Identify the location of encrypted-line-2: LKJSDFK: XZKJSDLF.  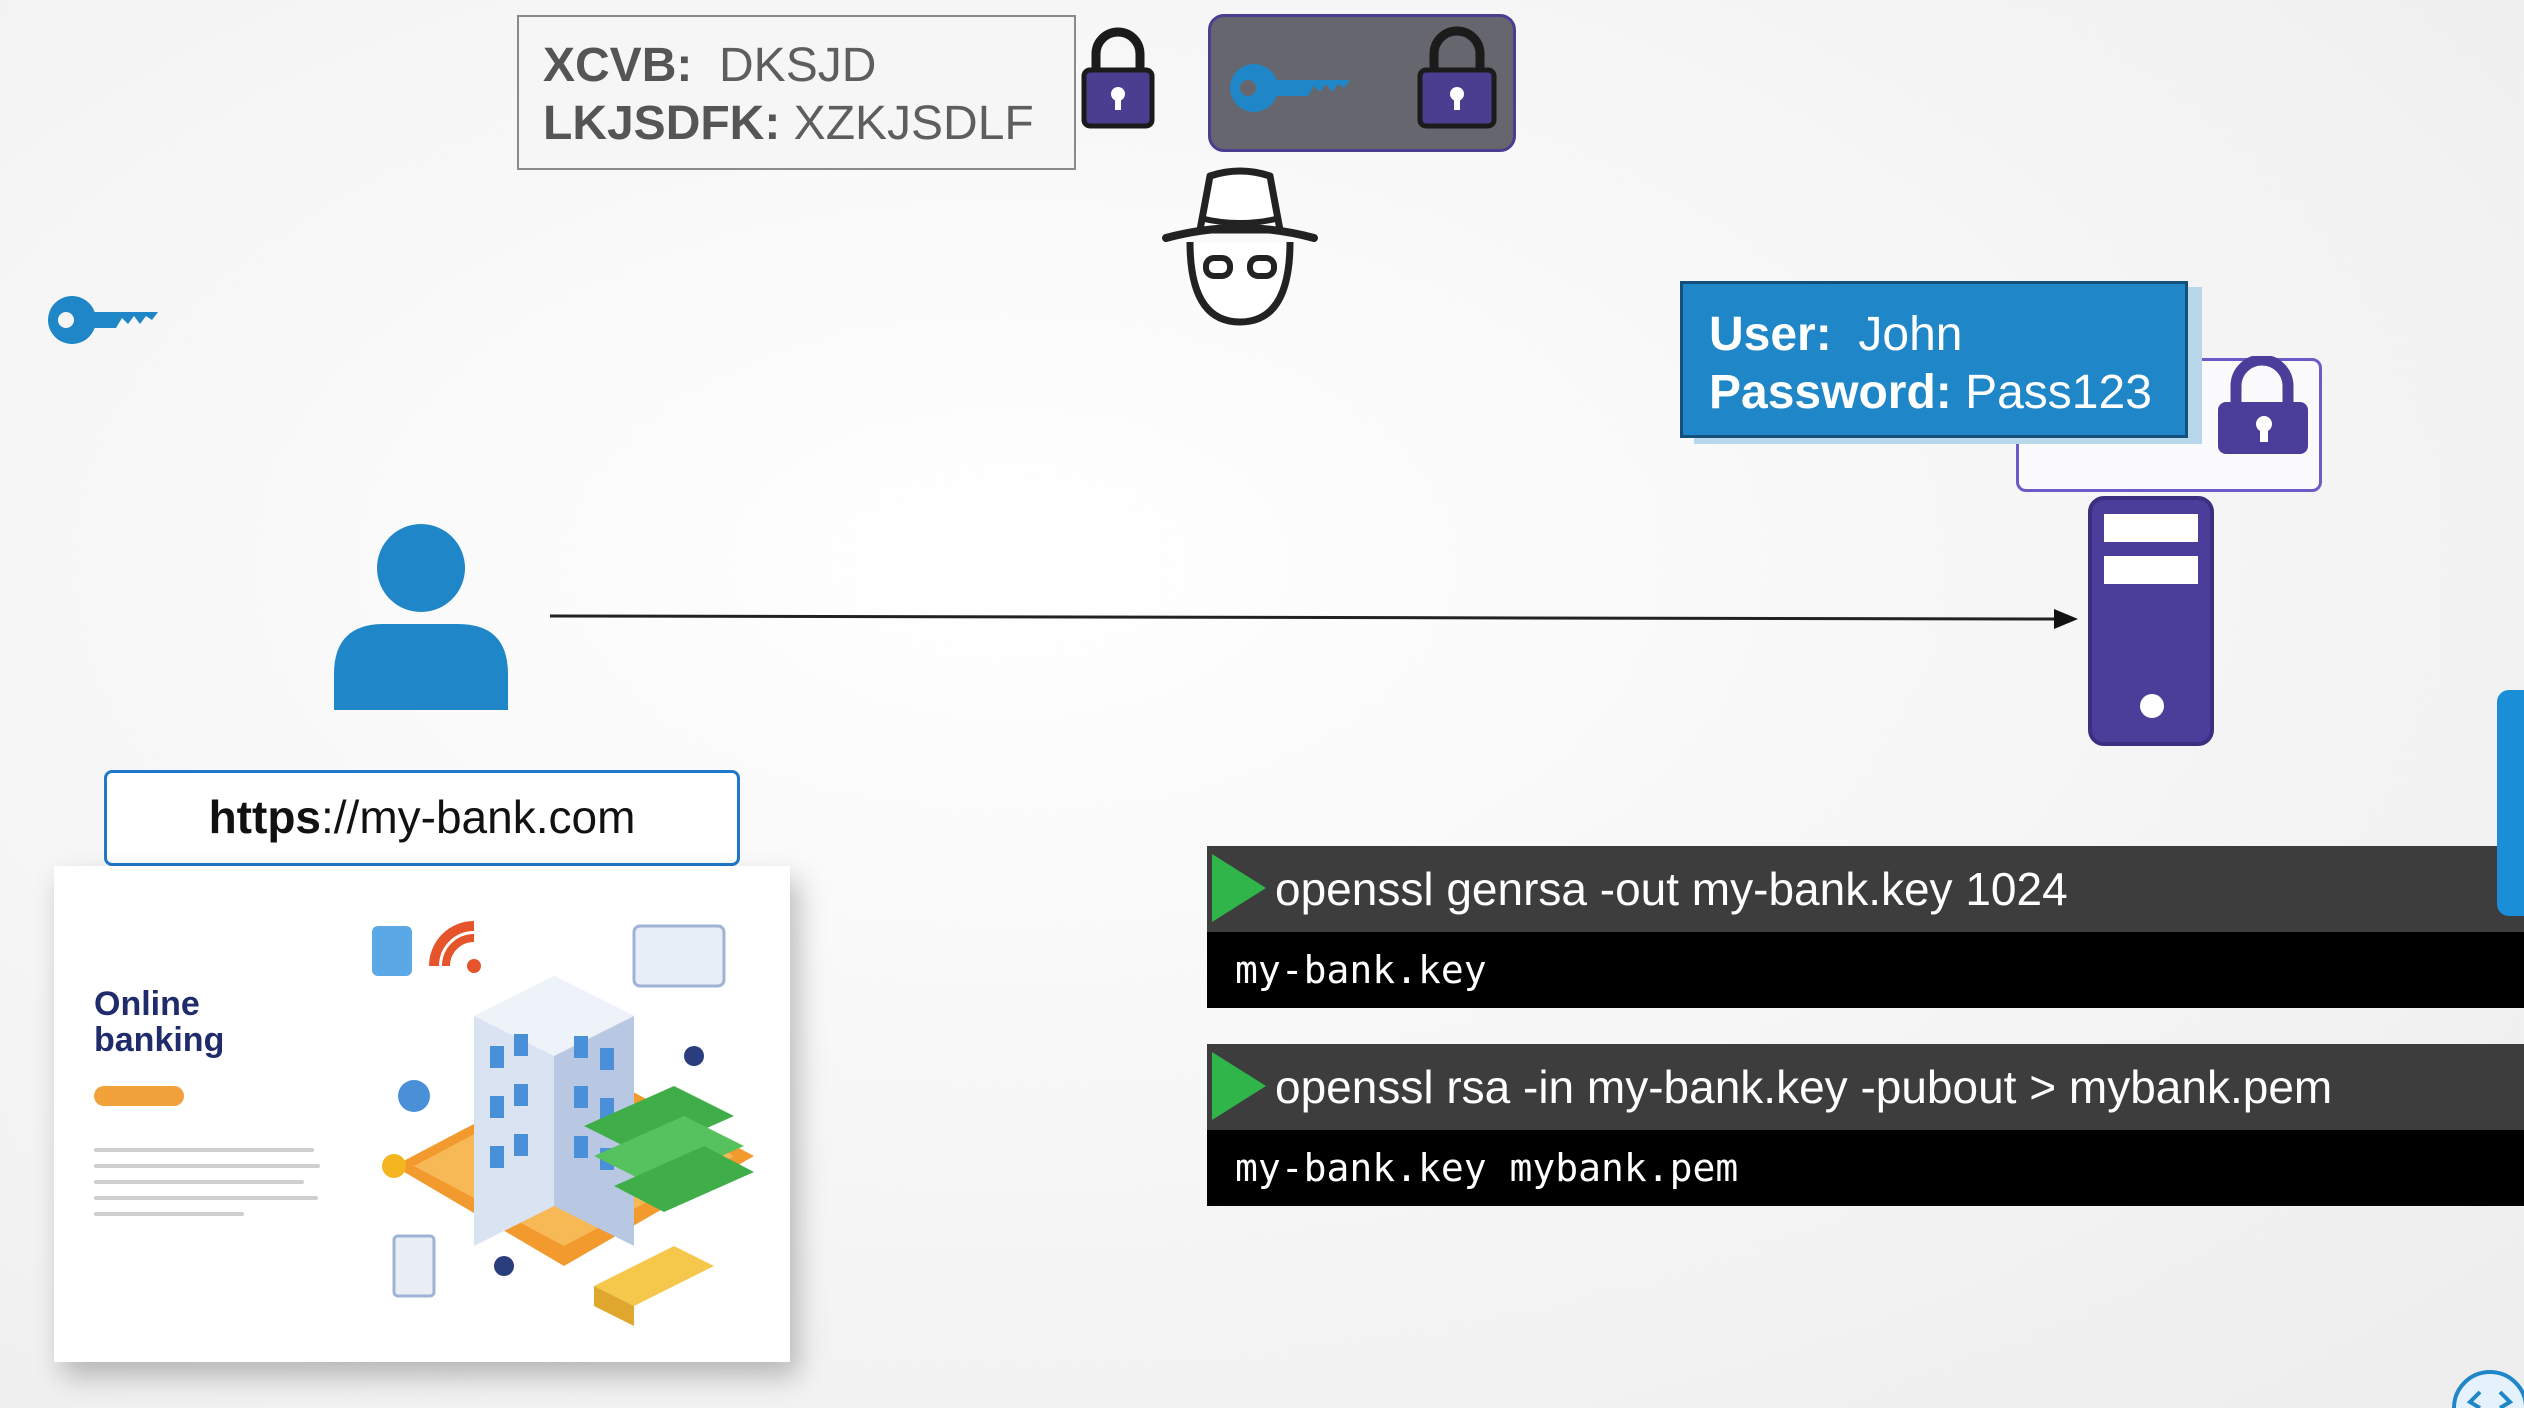
(808, 124).